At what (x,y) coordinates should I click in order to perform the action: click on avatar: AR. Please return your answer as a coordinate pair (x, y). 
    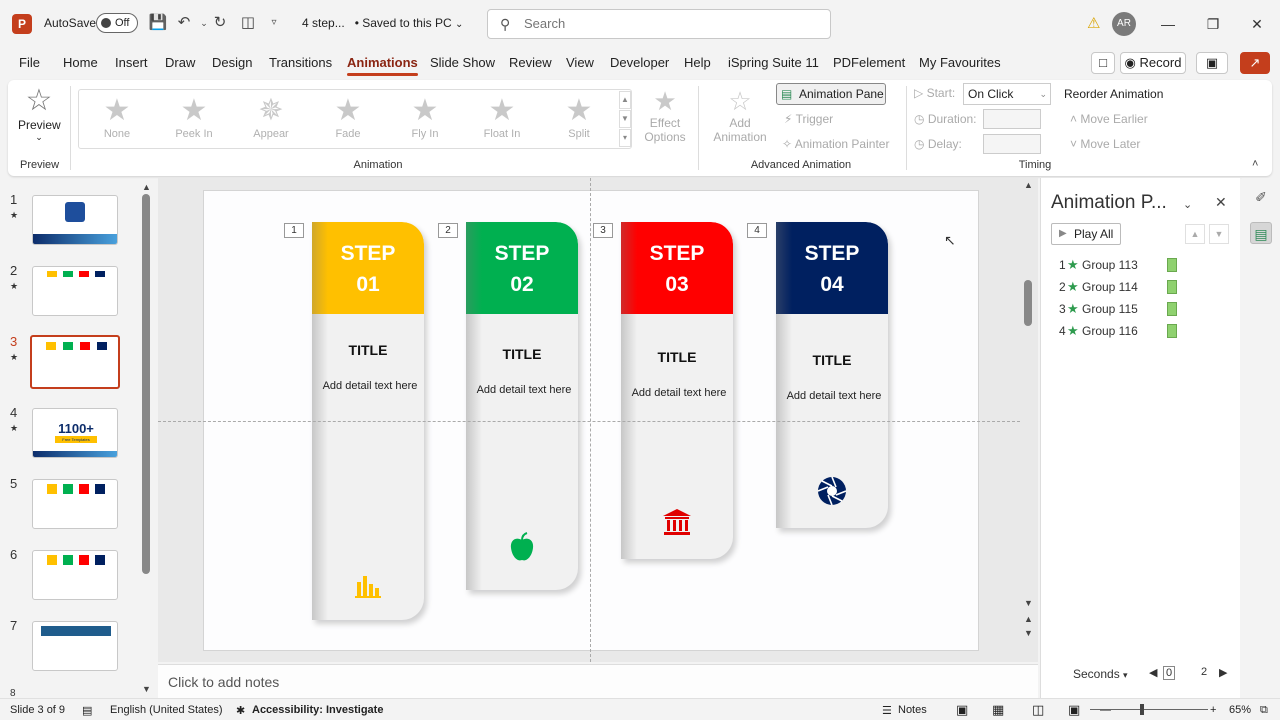
    Looking at the image, I should click on (1124, 24).